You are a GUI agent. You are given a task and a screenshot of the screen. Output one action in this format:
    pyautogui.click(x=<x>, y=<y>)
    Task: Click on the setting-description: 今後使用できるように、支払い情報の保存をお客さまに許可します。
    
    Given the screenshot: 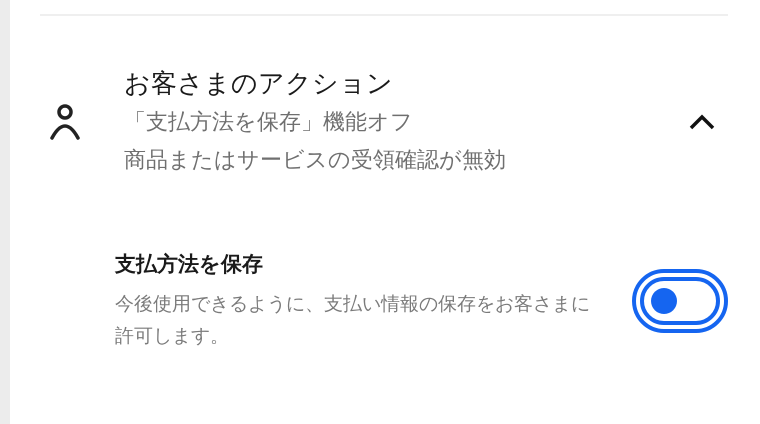 What is the action you would take?
    pyautogui.click(x=353, y=320)
    